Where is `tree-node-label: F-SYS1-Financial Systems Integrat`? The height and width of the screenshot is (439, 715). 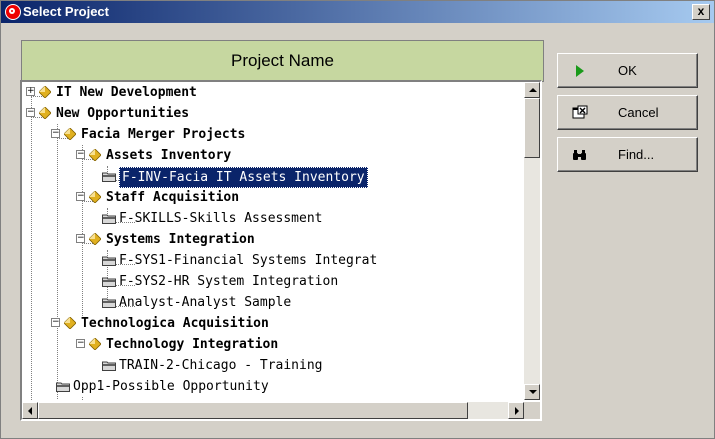 tree-node-label: F-SYS1-Financial Systems Integrat is located at coordinates (248, 260).